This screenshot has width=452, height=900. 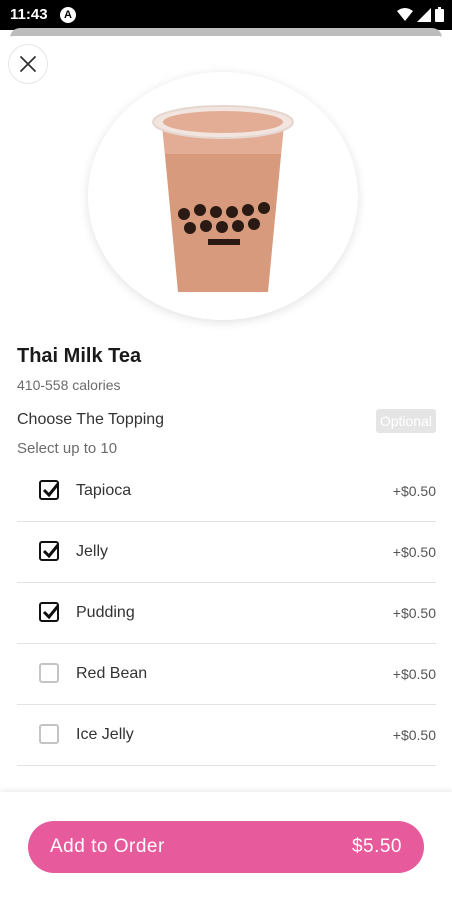 I want to click on battery-icon, so click(x=439, y=14).